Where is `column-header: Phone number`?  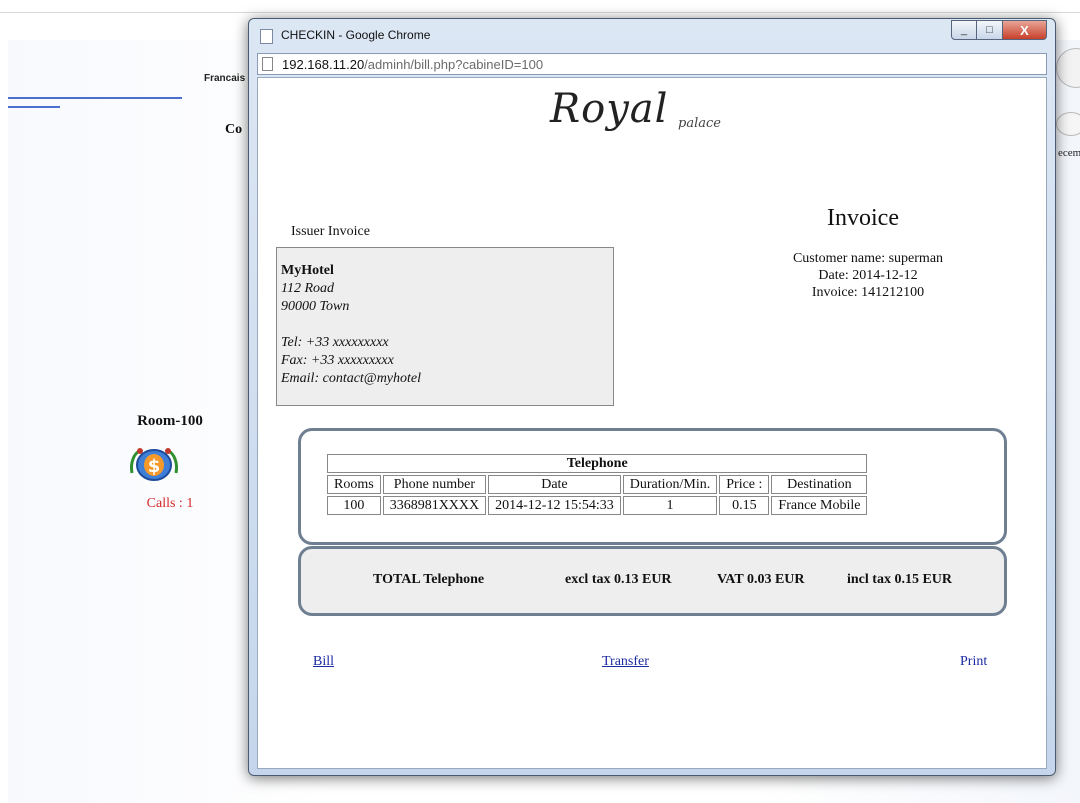
column-header: Phone number is located at coordinates (434, 484).